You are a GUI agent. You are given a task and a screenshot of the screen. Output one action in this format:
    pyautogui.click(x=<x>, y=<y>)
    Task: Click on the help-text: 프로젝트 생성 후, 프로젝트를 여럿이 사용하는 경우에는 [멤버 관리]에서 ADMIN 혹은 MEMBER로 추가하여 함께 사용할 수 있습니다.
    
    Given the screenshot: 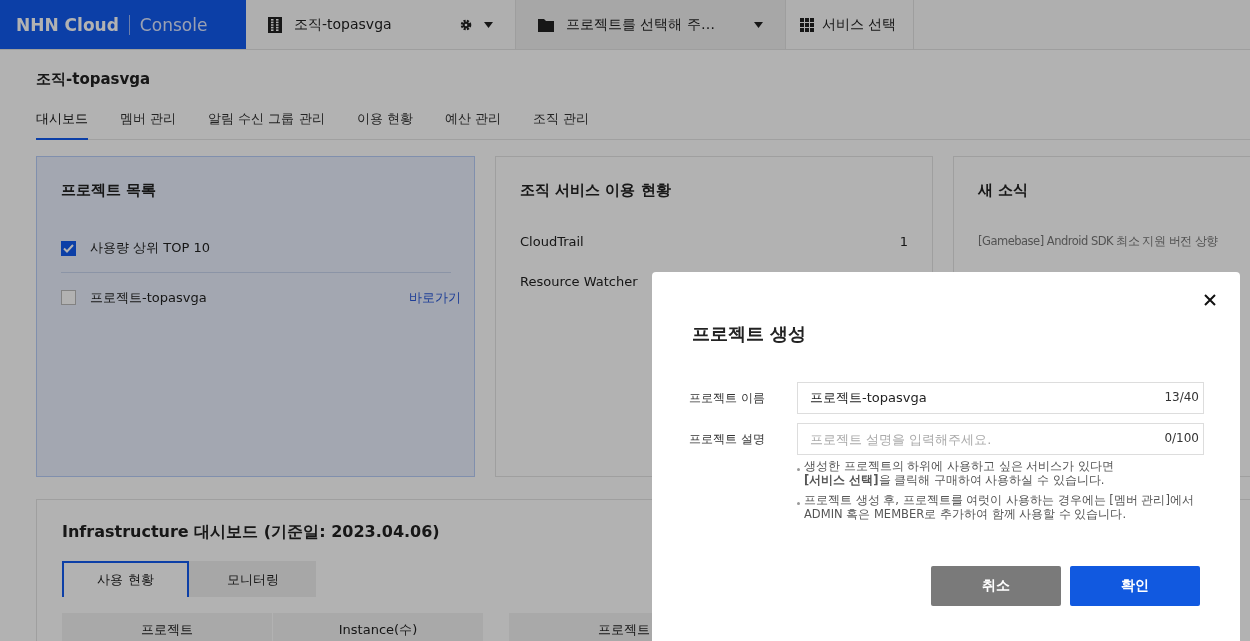 What is the action you would take?
    pyautogui.click(x=999, y=507)
    